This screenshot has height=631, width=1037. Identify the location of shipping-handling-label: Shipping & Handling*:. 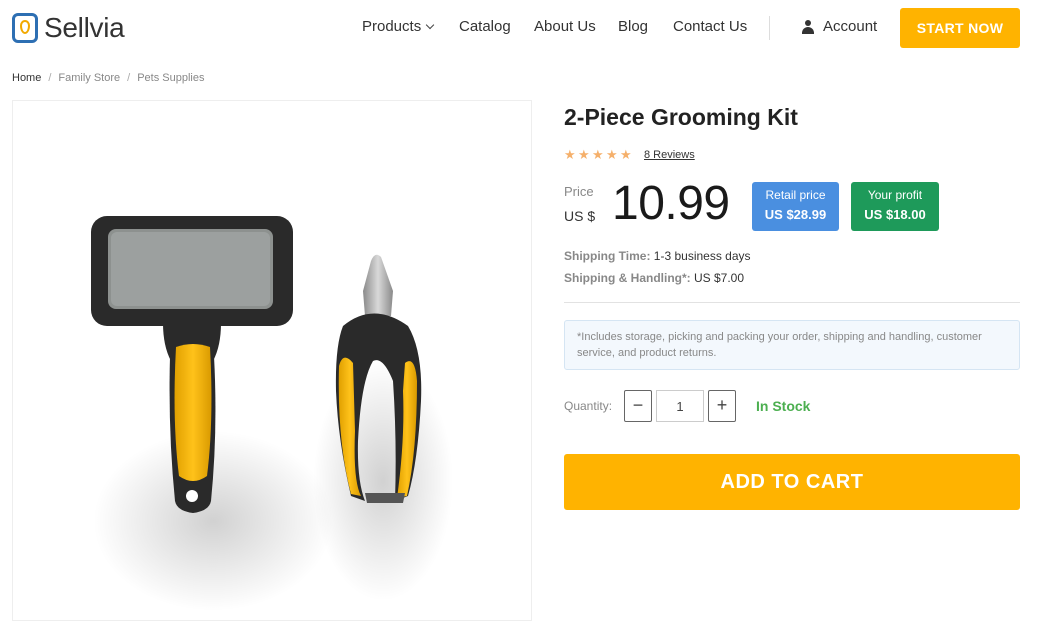
(627, 278).